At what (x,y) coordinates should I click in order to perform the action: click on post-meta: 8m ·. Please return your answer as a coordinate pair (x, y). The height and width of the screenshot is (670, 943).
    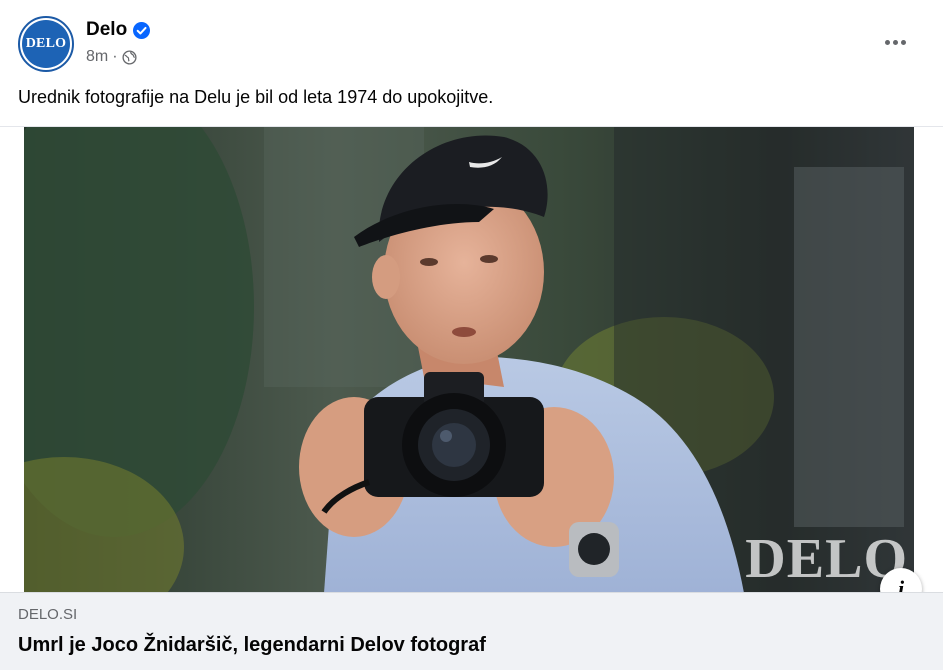
    Looking at the image, I should click on (111, 57).